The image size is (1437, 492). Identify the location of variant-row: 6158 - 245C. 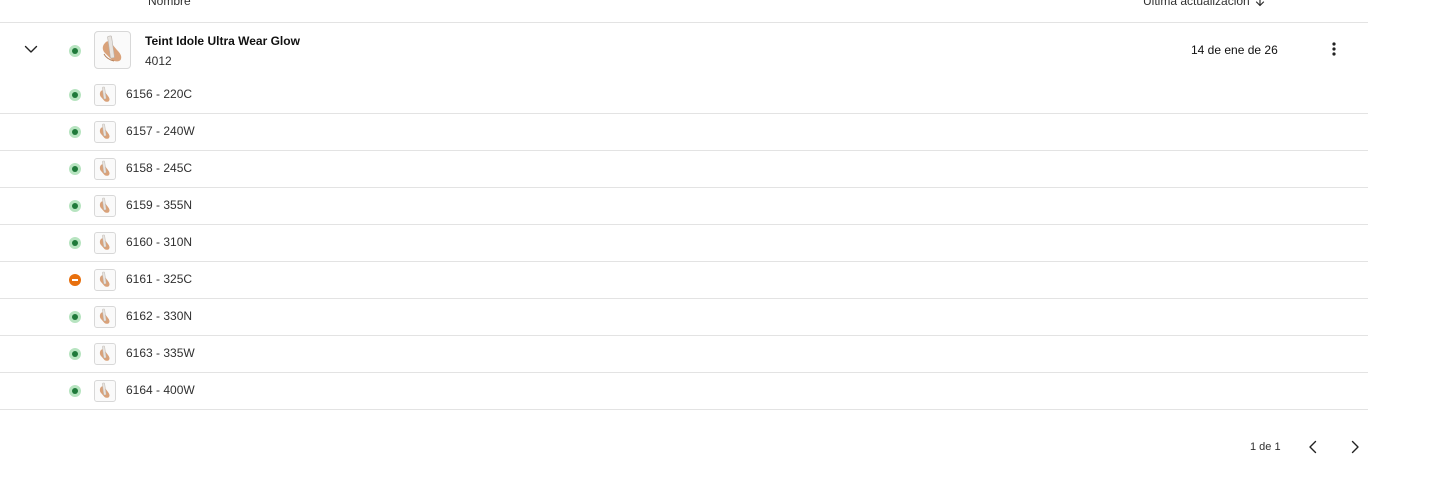
(684, 169).